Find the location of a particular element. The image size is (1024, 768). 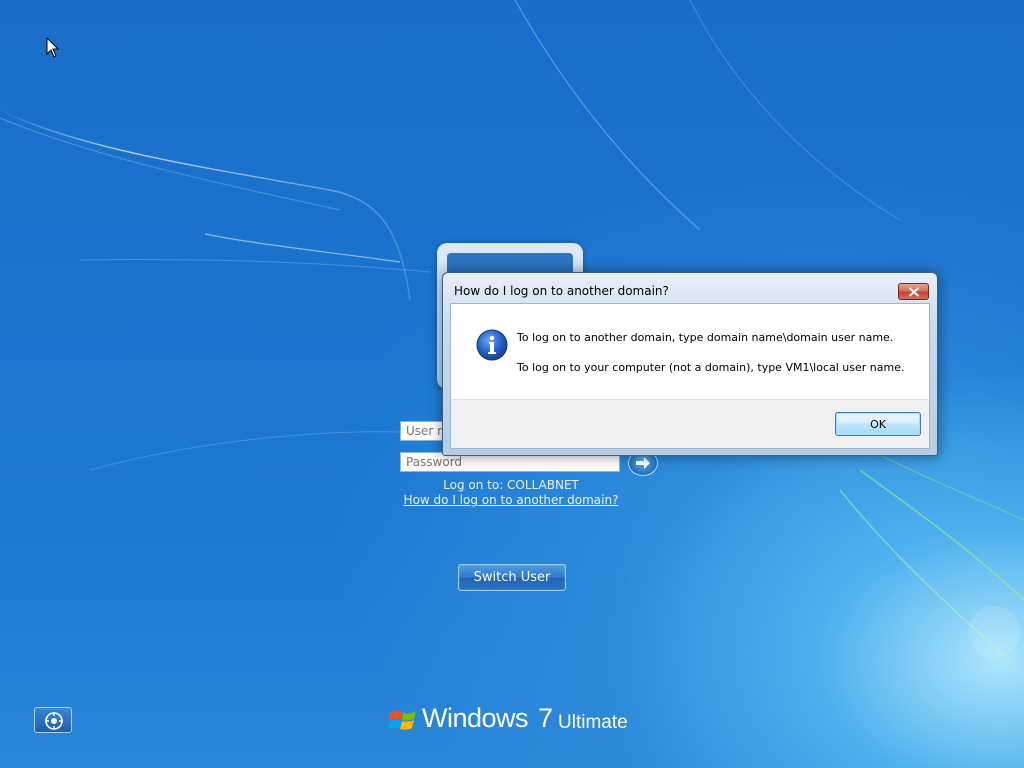

brand-edition: Ultimate is located at coordinates (593, 722).